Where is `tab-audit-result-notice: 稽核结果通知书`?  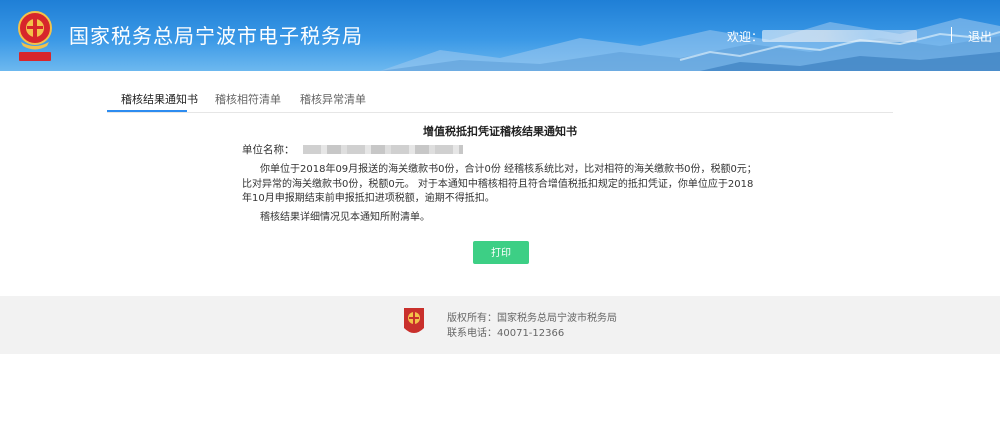
tab-audit-result-notice: 稽核结果通知书 is located at coordinates (159, 99).